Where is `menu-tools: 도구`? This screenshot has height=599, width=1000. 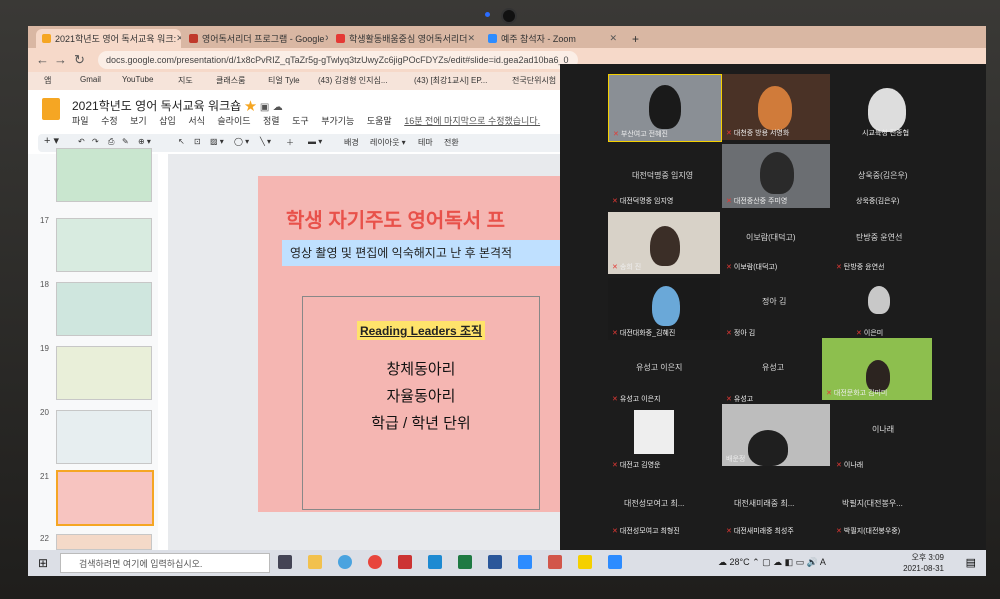
menu-tools: 도구 is located at coordinates (300, 121).